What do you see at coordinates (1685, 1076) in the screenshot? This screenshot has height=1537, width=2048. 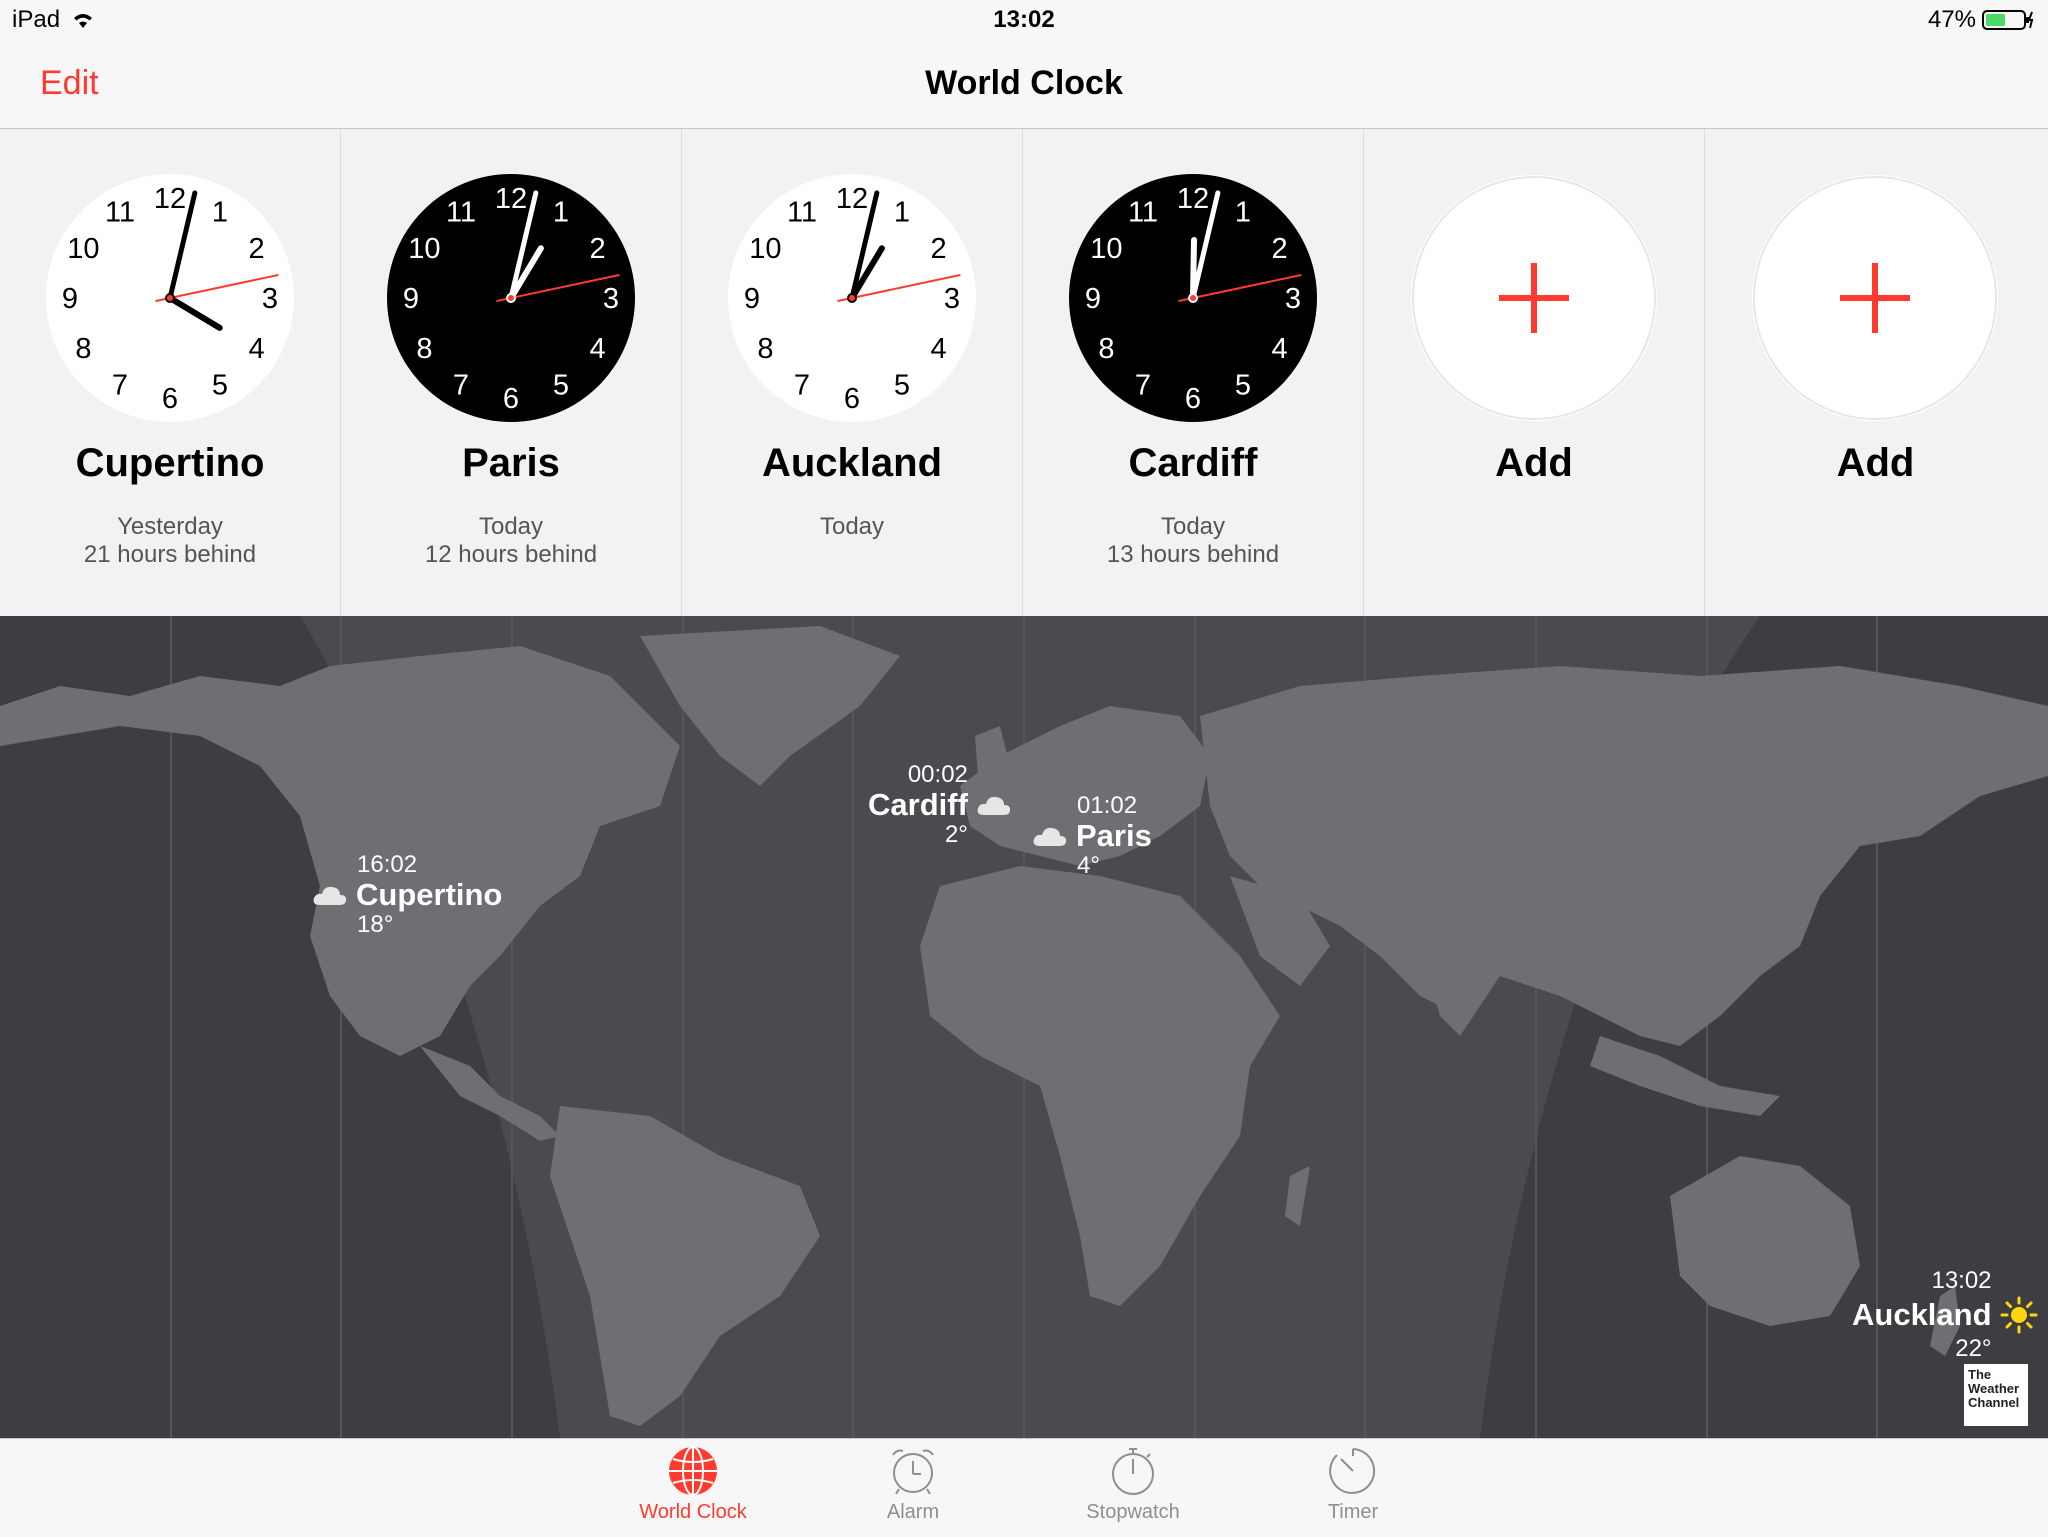 I see `southeast-asia` at bounding box center [1685, 1076].